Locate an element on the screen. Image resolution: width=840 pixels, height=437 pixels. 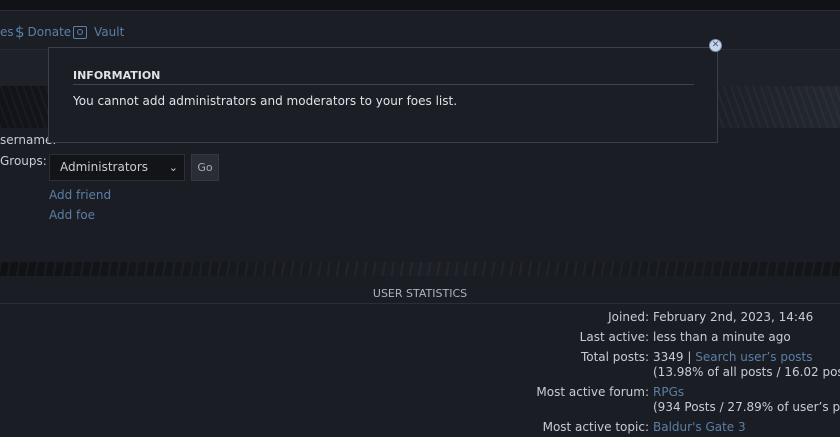
joined-label: Joined: is located at coordinates (628, 317).